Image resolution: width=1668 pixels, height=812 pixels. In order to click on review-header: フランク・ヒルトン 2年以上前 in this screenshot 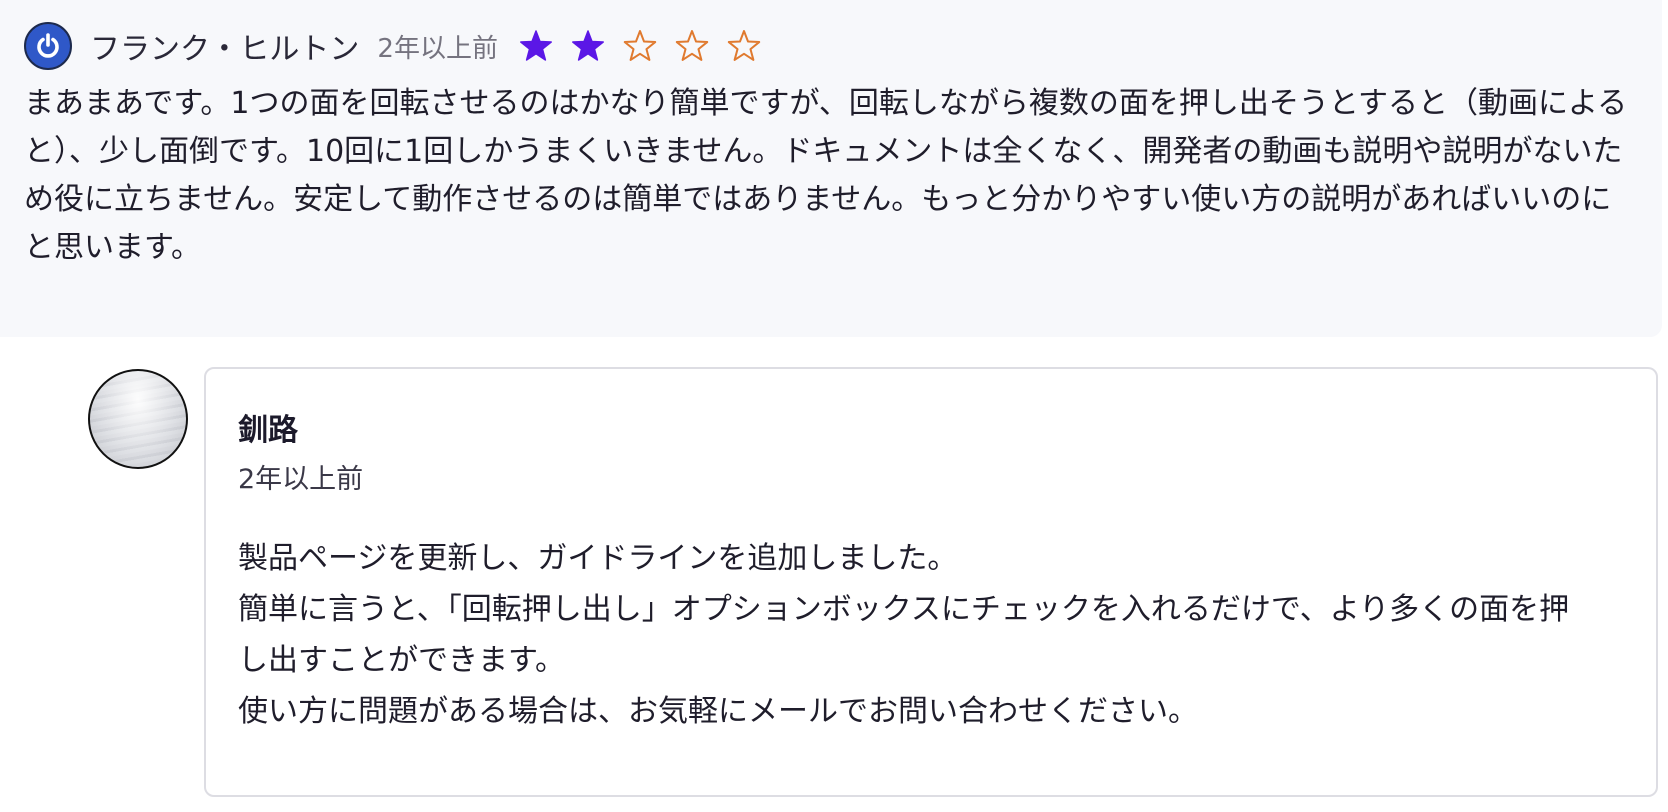, I will do `click(401, 46)`.